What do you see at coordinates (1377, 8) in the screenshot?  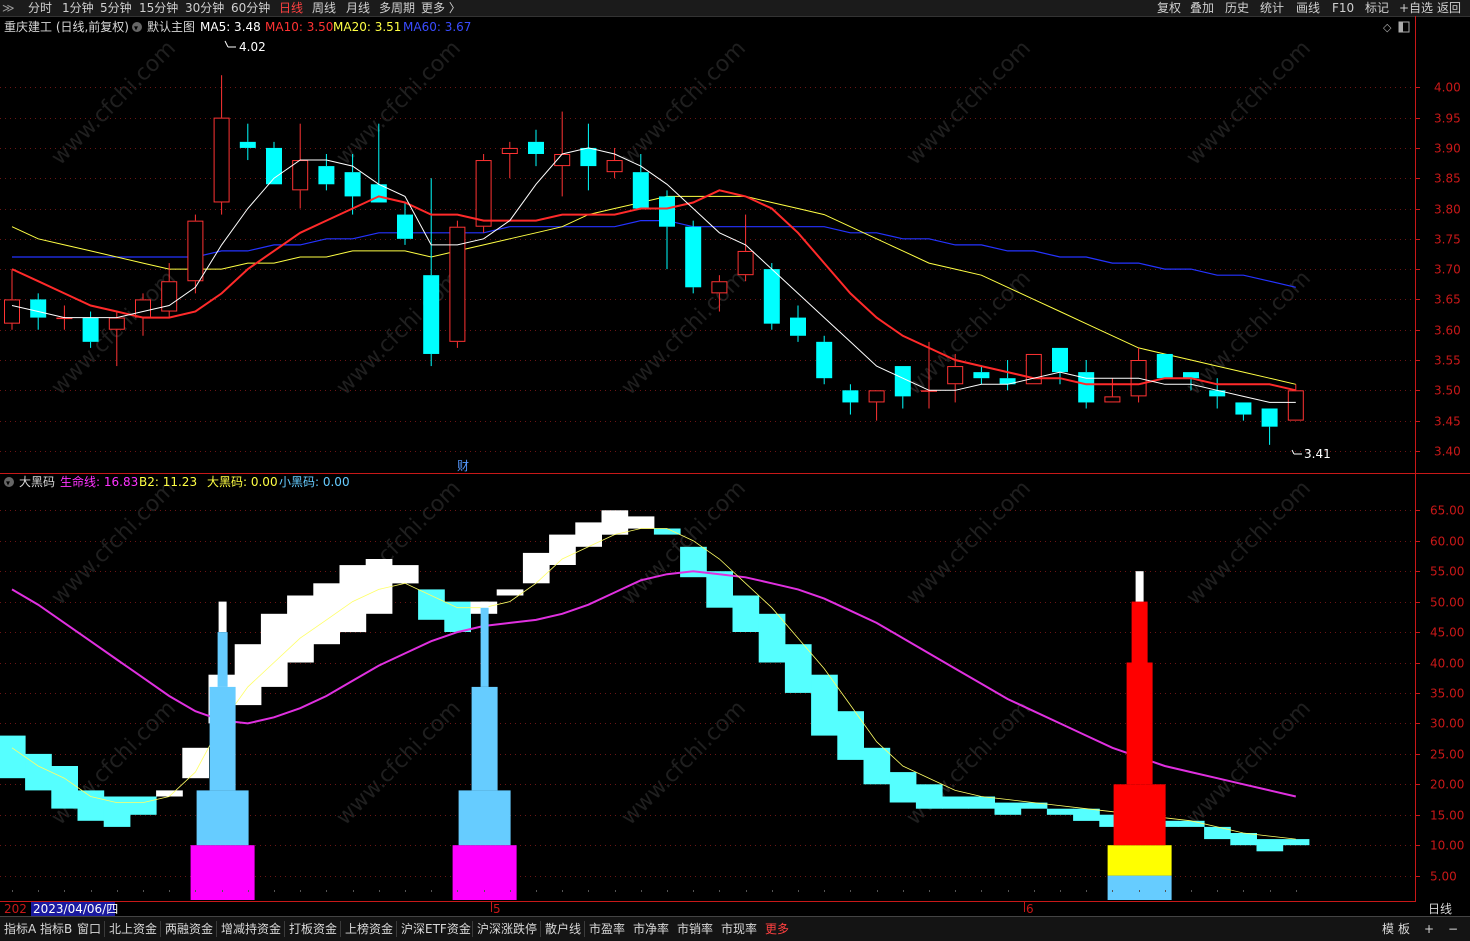 I see `menu-mark: 标记` at bounding box center [1377, 8].